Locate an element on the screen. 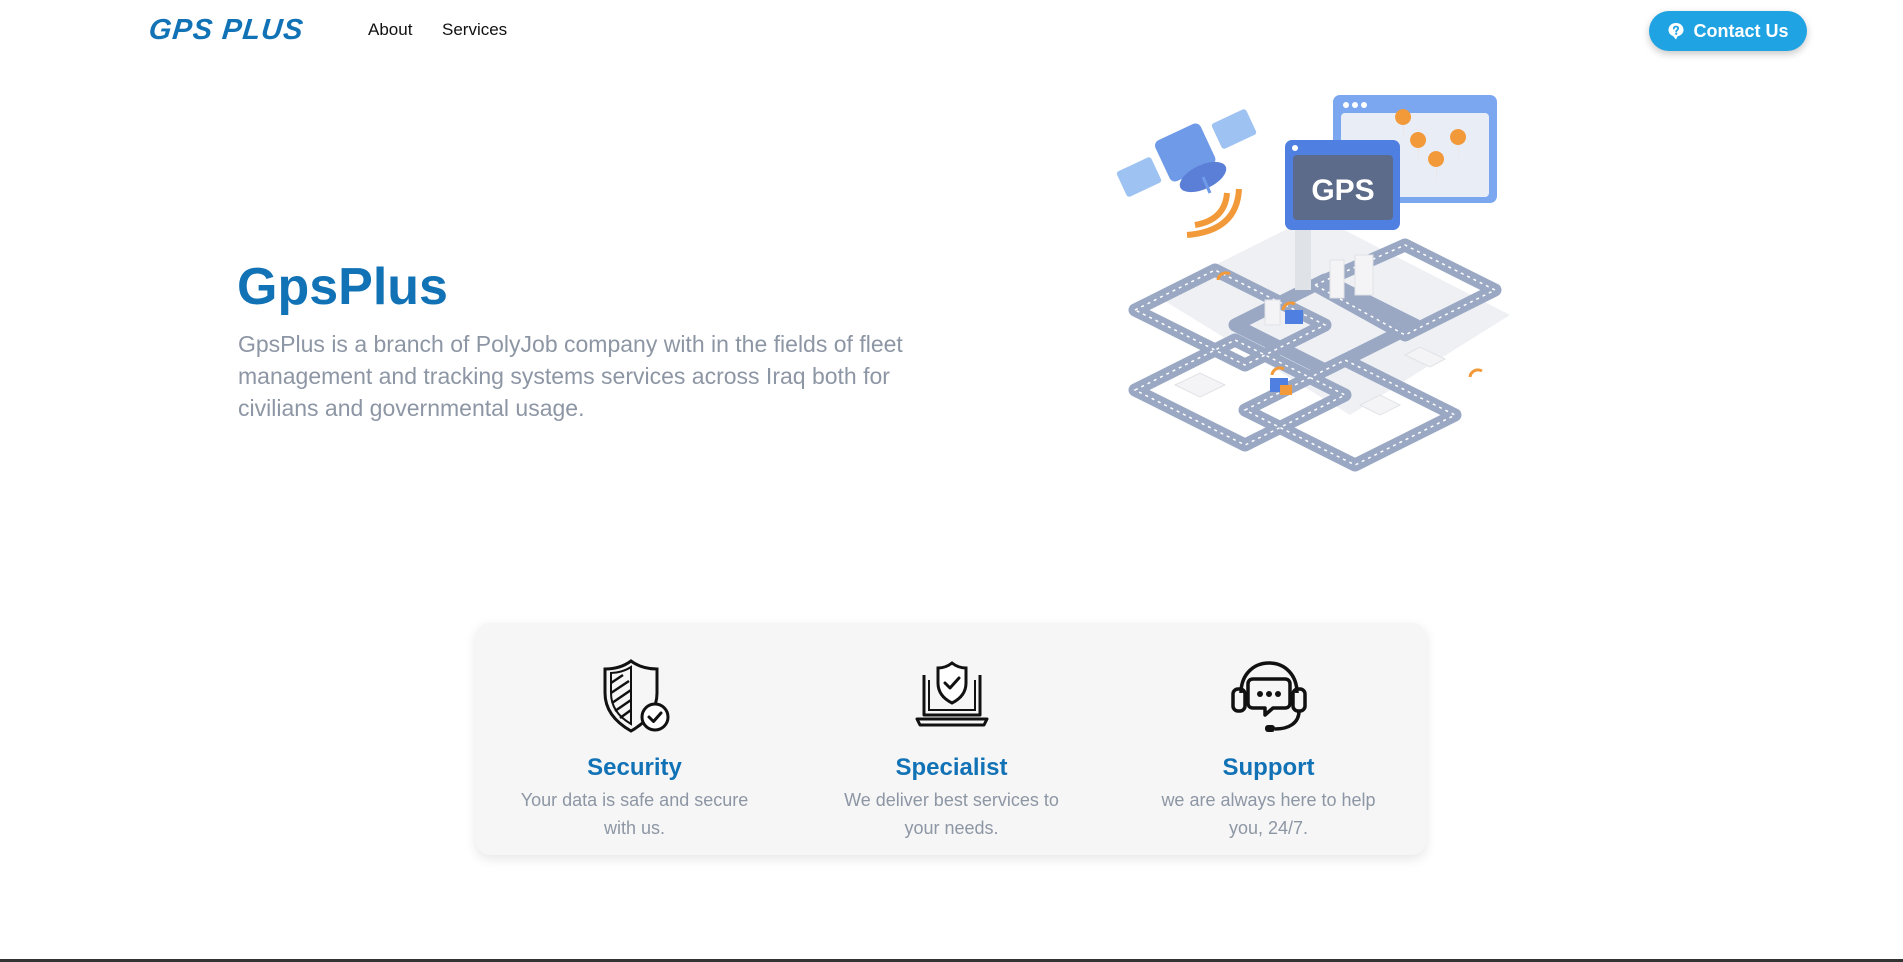  feature-description: we are always here to help you, 24/7. is located at coordinates (1268, 814).